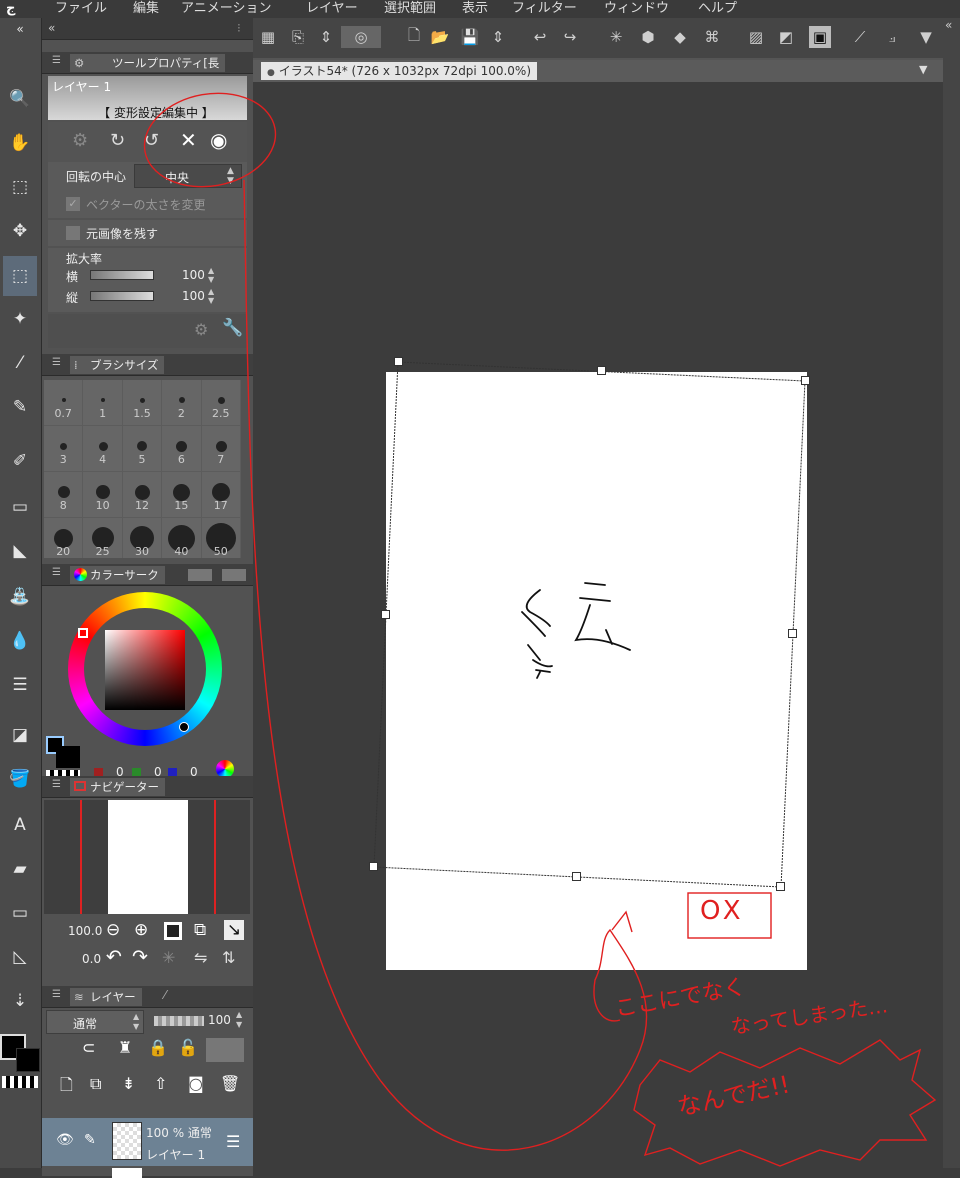 The height and width of the screenshot is (1178, 960). What do you see at coordinates (576, 876) in the screenshot?
I see `transform-handle-bottom` at bounding box center [576, 876].